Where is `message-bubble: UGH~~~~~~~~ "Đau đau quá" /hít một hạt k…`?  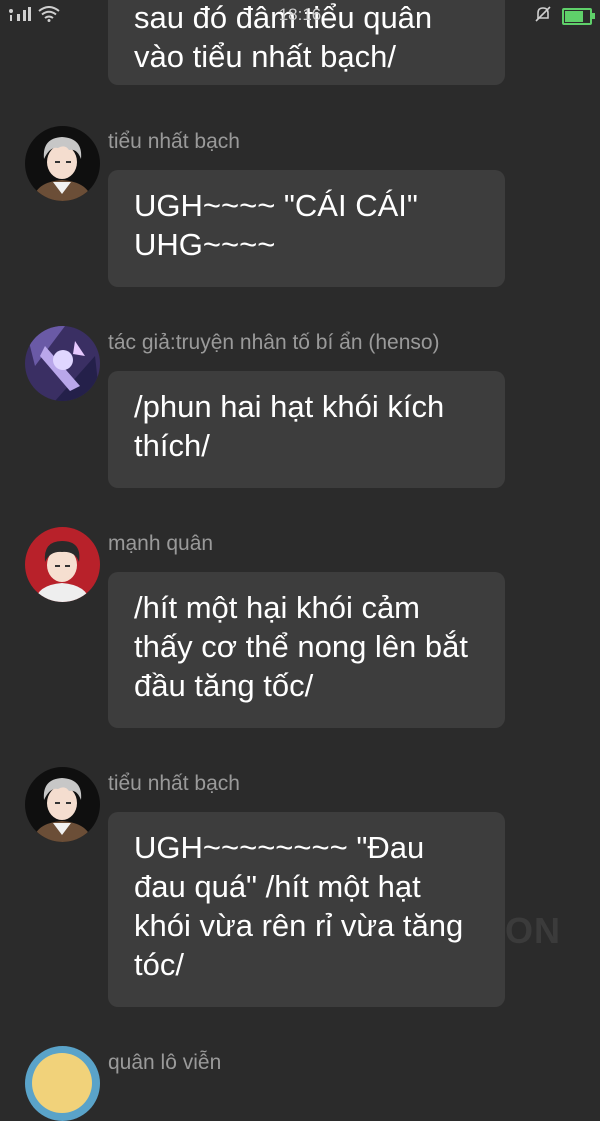
message-bubble: UGH~~~~~~~~ "Đau đau quá" /hít một hạt k… is located at coordinates (306, 909).